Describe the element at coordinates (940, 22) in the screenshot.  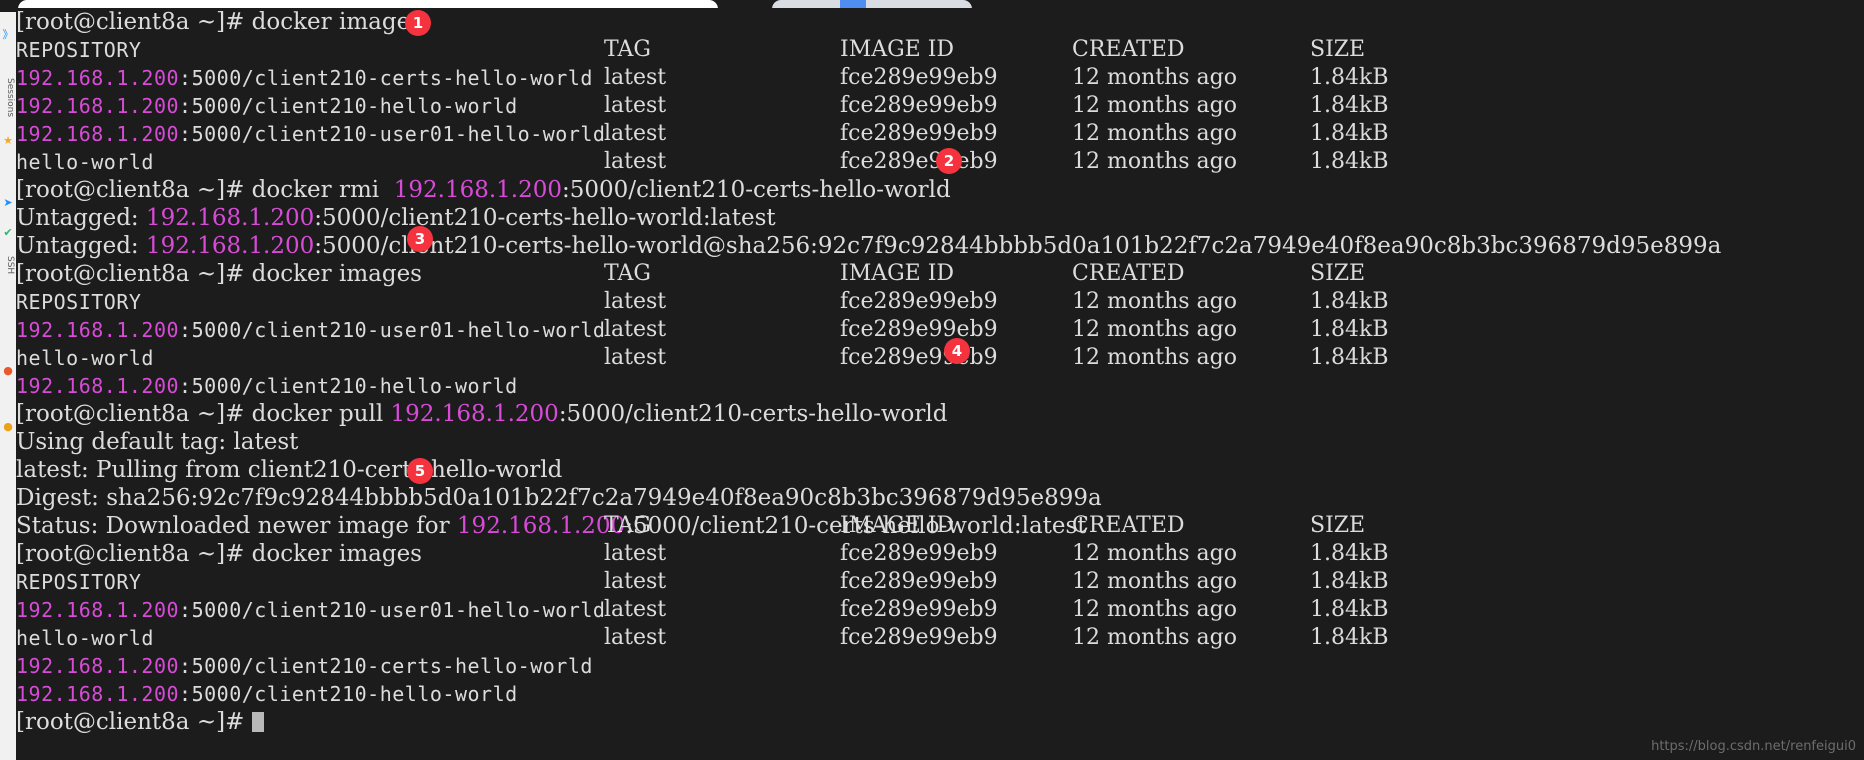
I see `command-line-docker-images-1: [root@client8a ~]# docker images` at that location.